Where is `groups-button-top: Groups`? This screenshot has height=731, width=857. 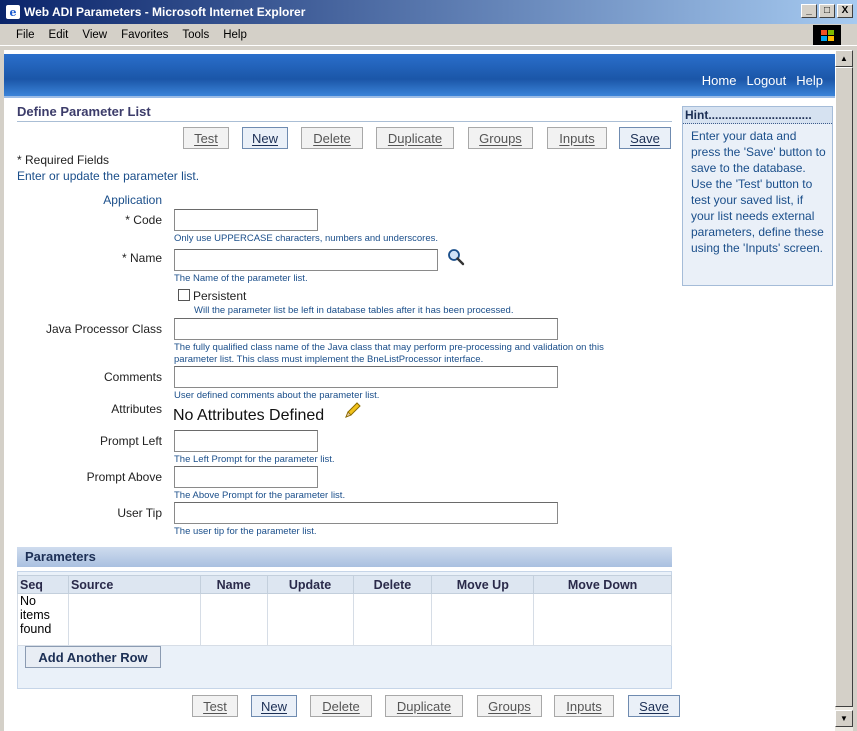 groups-button-top: Groups is located at coordinates (500, 138).